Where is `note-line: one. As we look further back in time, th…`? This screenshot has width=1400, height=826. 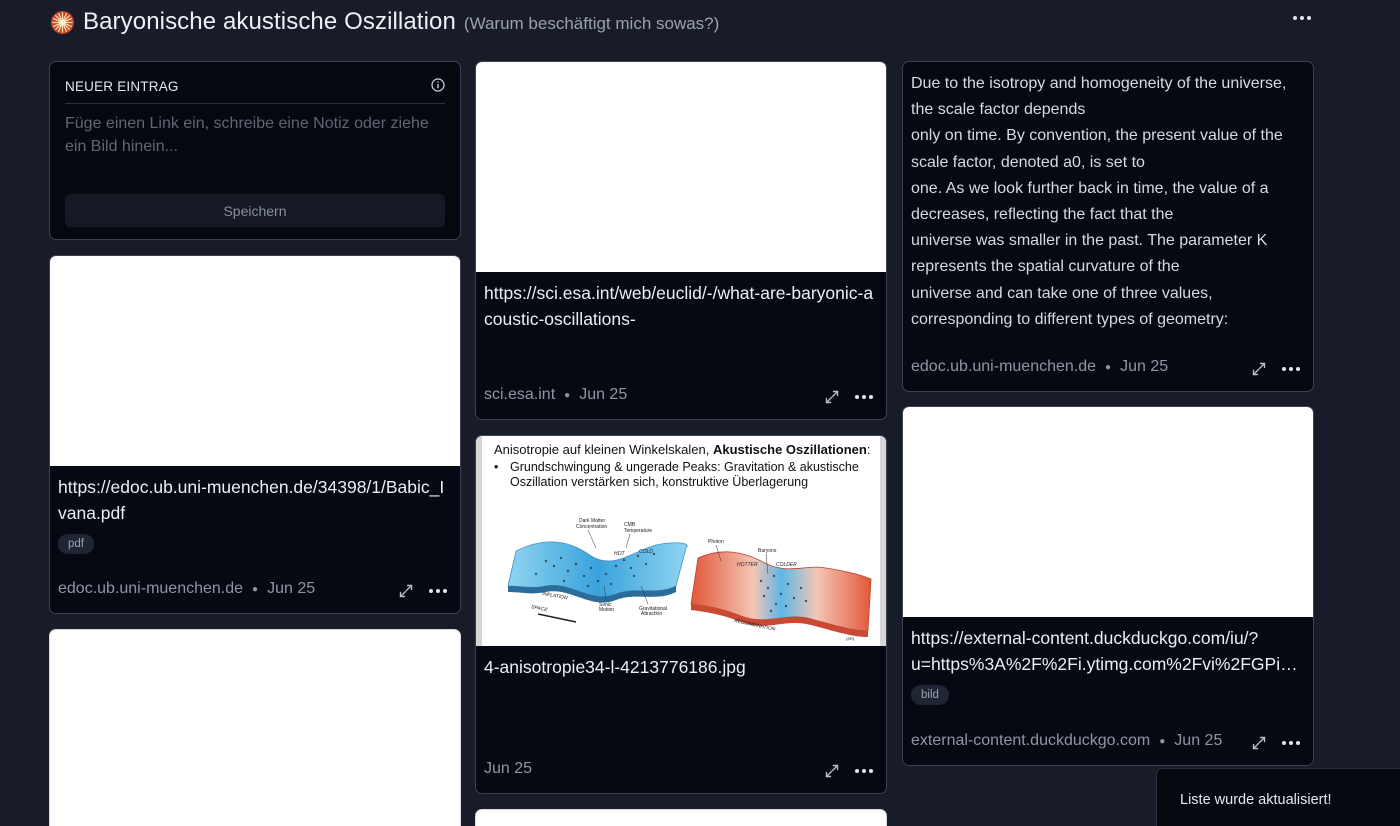 note-line: one. As we look further back in time, th… is located at coordinates (1090, 201).